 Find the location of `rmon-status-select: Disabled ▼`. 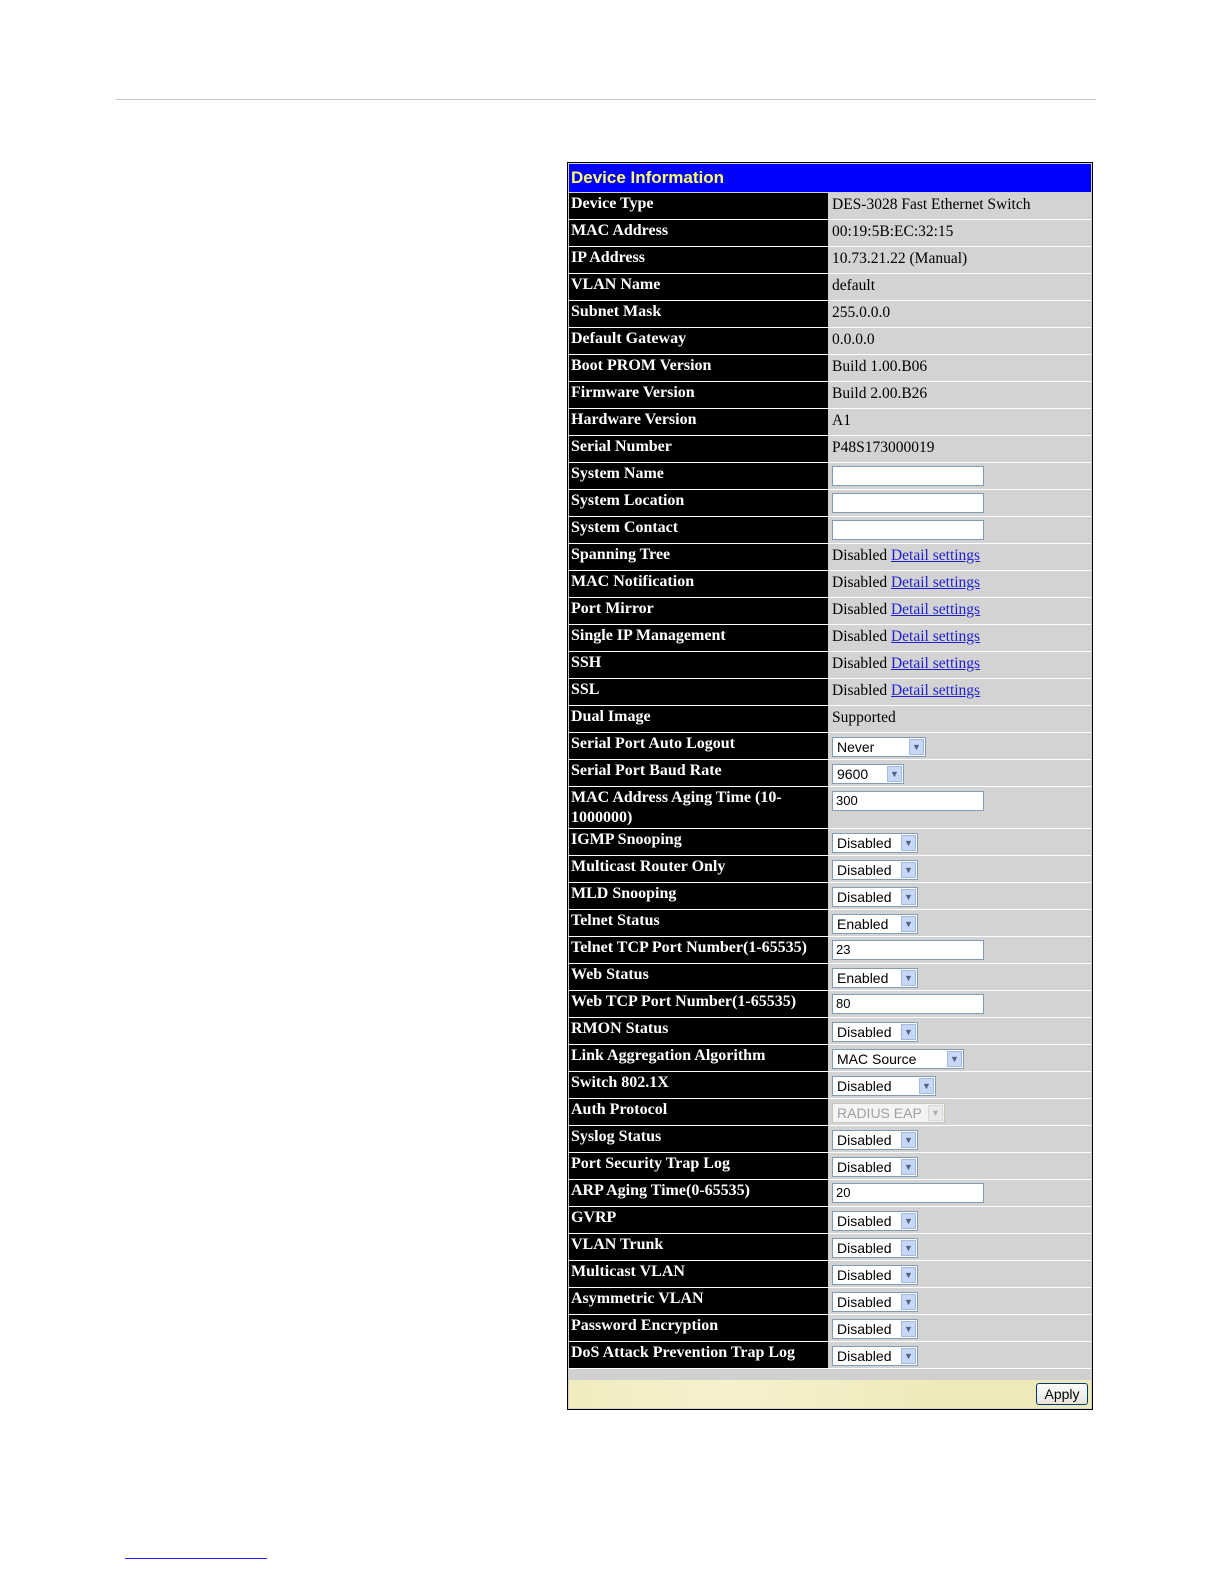

rmon-status-select: Disabled ▼ is located at coordinates (875, 1032).